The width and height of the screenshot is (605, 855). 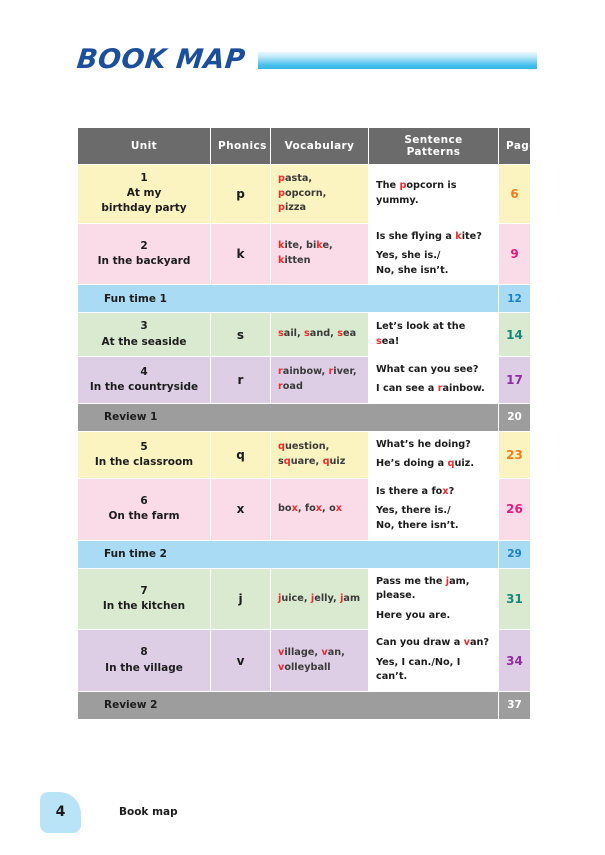 I want to click on unit-title: In the countryside, so click(x=144, y=386).